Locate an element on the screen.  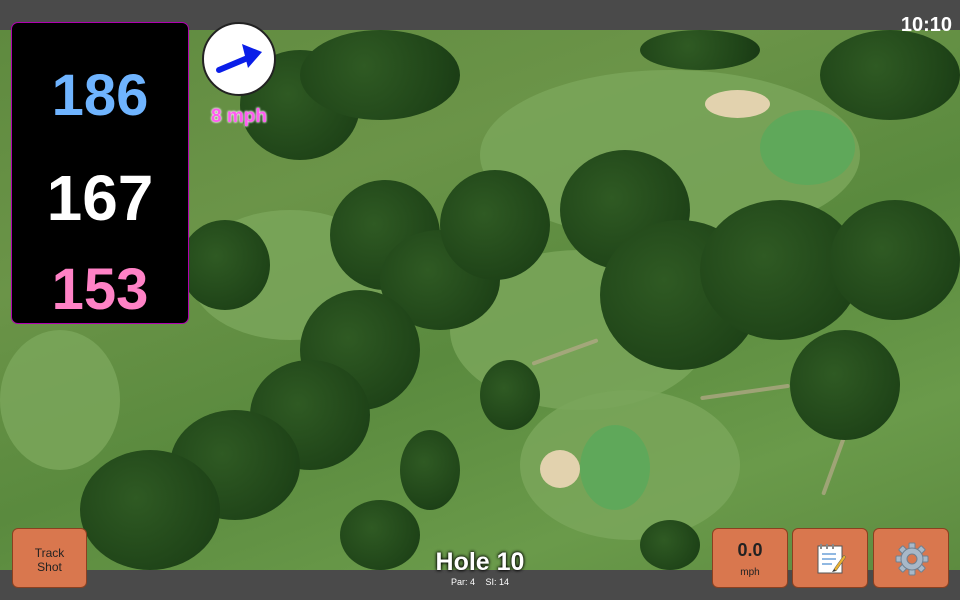
notes-button is located at coordinates (830, 558).